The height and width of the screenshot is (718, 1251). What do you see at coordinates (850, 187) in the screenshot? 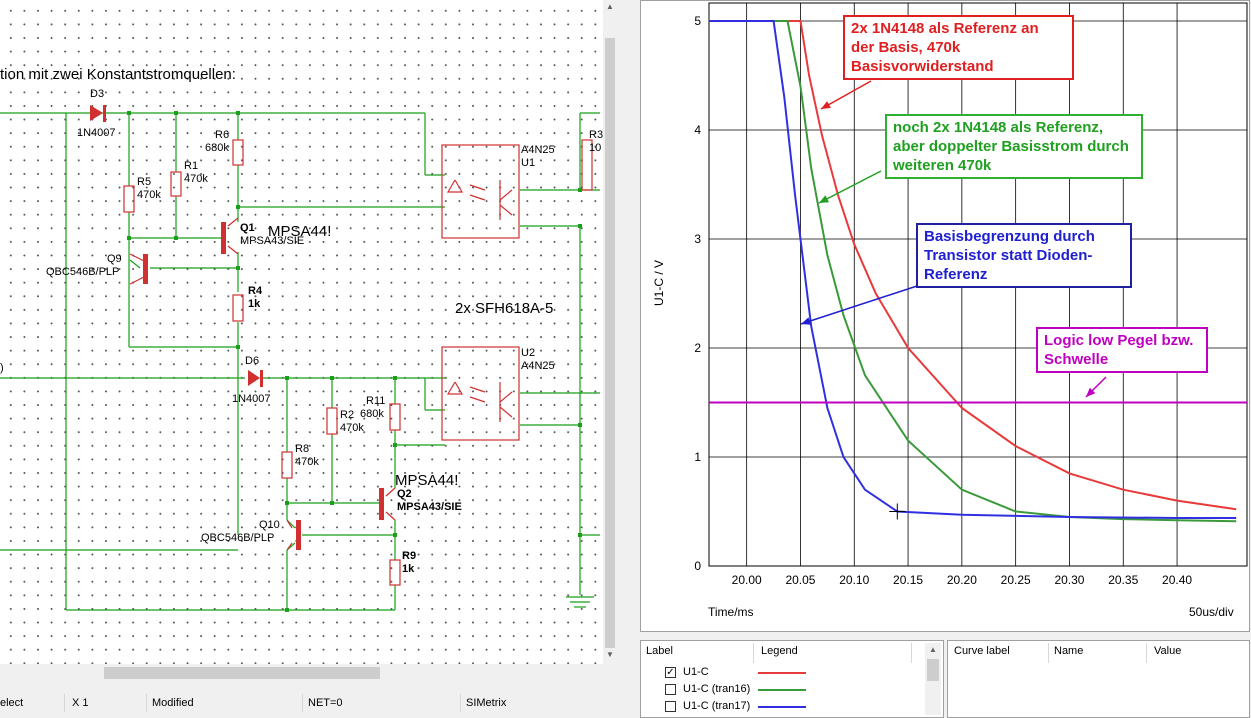
I see `annotation-arrow` at bounding box center [850, 187].